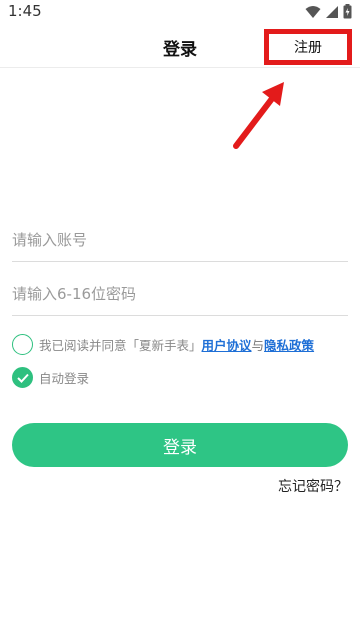 This screenshot has height=639, width=360. I want to click on signal-icon, so click(332, 11).